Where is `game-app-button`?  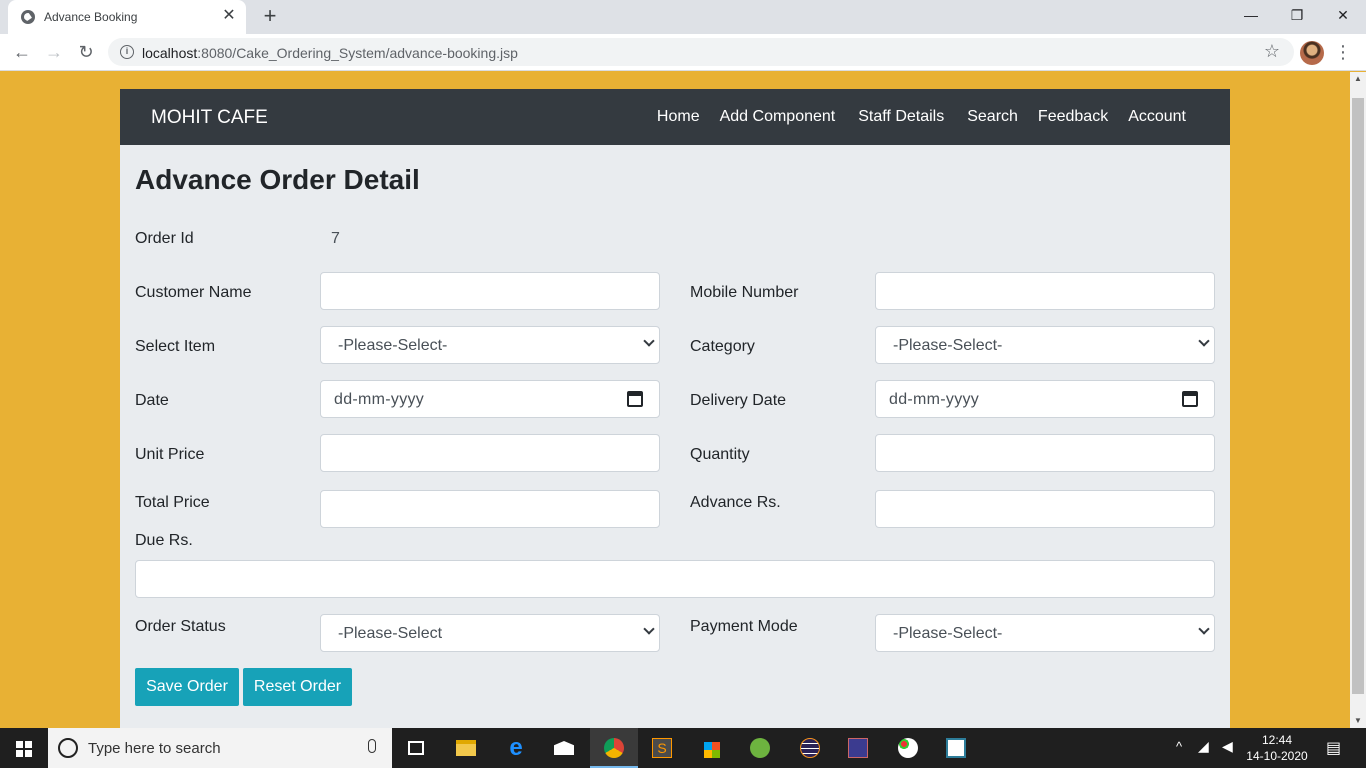
game-app-button is located at coordinates (858, 748).